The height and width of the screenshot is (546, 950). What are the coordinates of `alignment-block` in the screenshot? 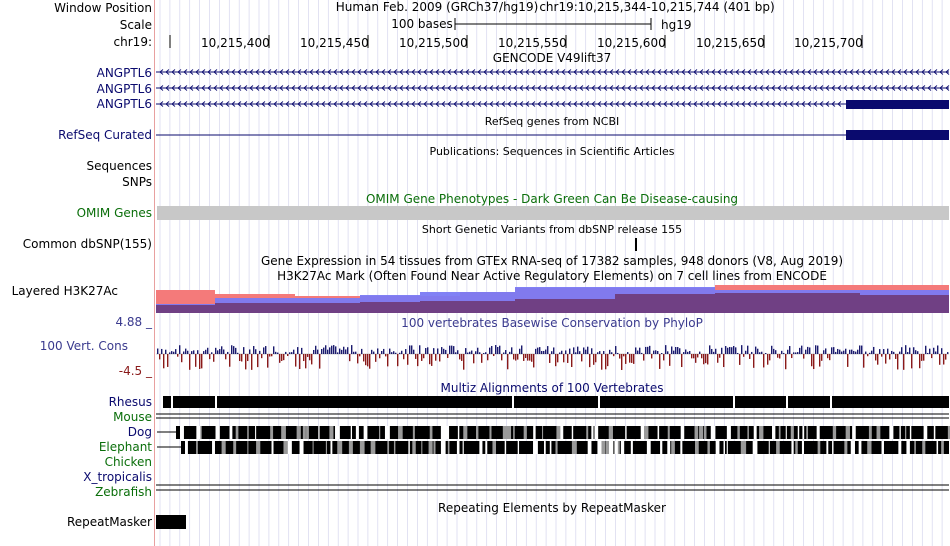 It's located at (565, 447).